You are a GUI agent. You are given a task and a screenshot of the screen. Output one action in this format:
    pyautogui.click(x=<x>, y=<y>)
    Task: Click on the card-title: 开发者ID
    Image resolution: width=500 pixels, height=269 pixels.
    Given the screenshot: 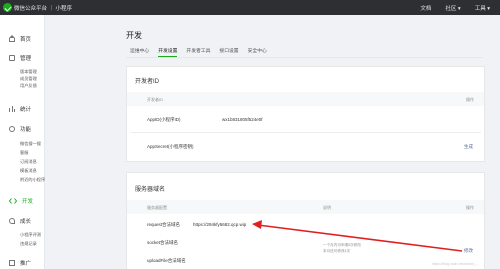 What is the action you would take?
    pyautogui.click(x=147, y=82)
    